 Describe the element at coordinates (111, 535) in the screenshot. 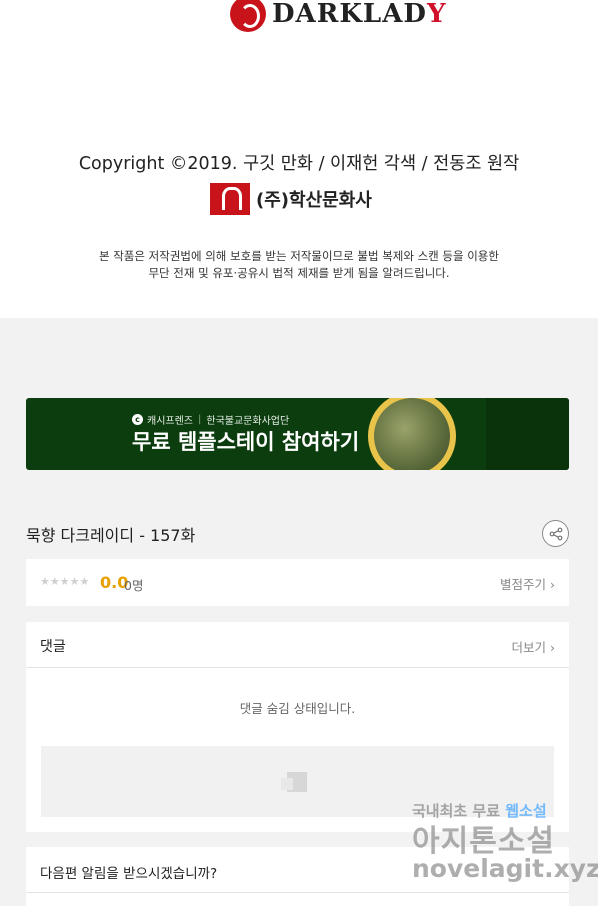

I see `episode-title: 묵향 다크레이디 - 157화` at that location.